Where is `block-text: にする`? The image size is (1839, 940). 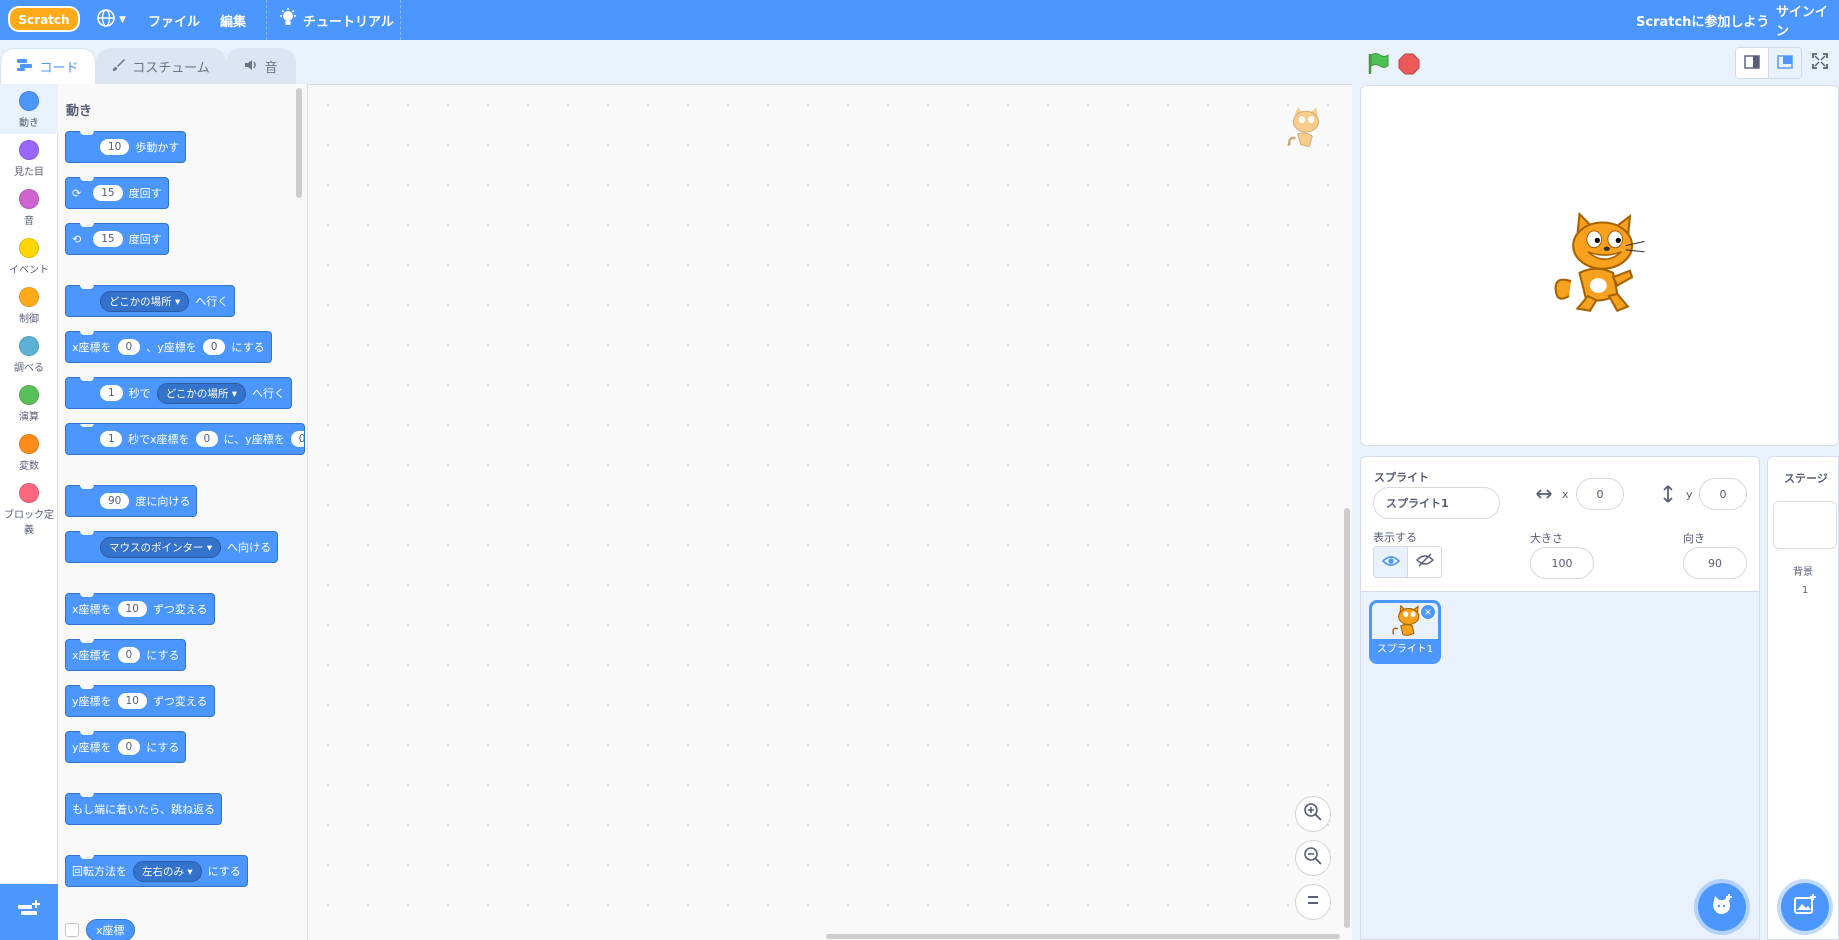
block-text: にする is located at coordinates (224, 871).